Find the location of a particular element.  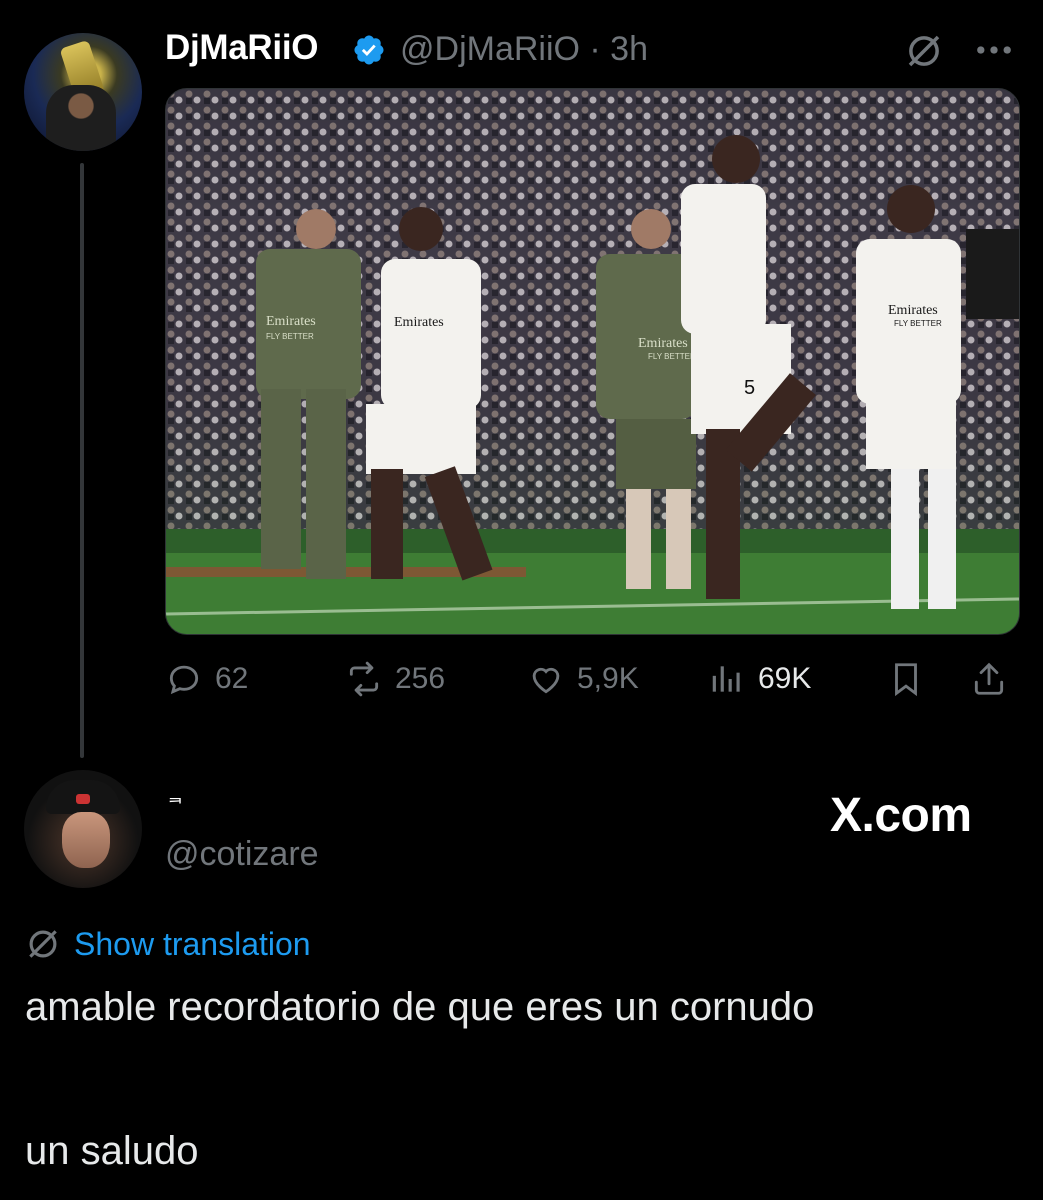

bookmark-button is located at coordinates (912, 679).